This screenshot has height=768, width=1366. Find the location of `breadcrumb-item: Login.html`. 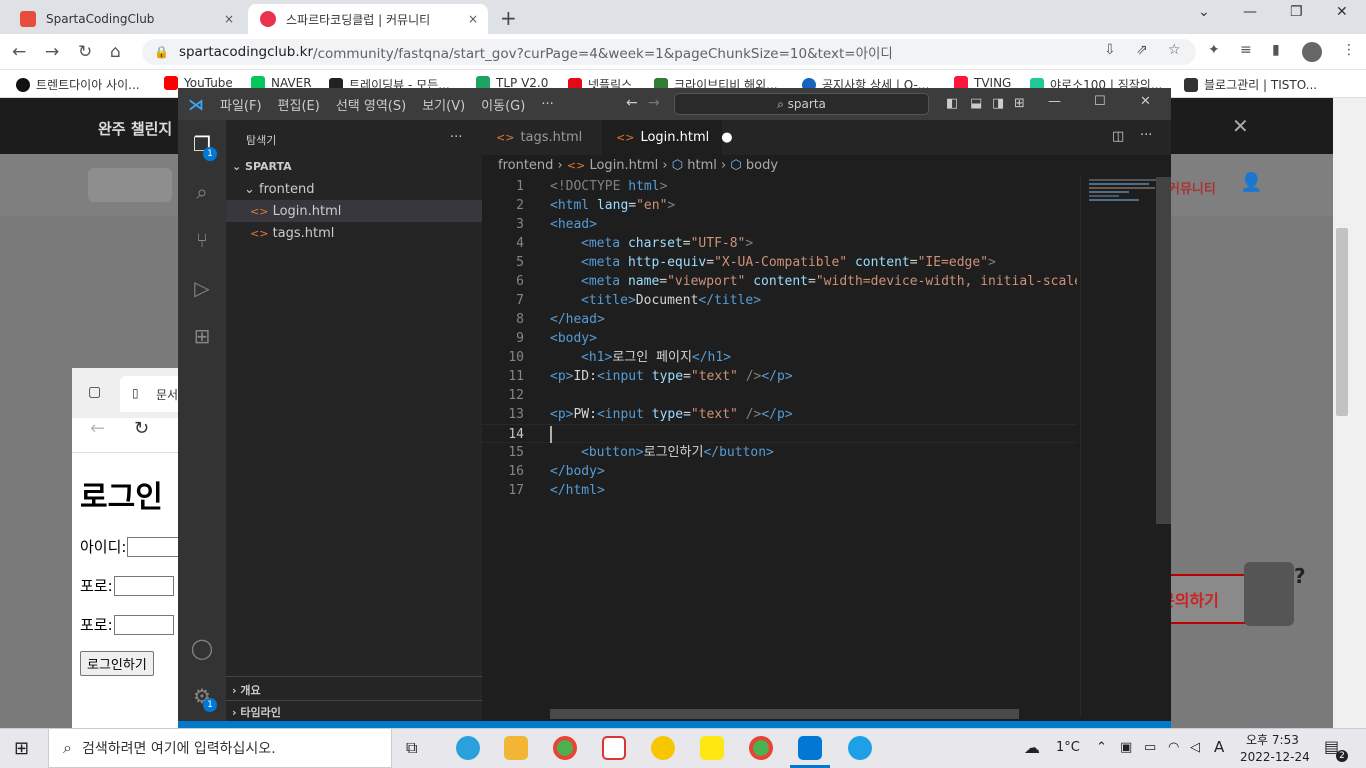

breadcrumb-item: Login.html is located at coordinates (623, 165).